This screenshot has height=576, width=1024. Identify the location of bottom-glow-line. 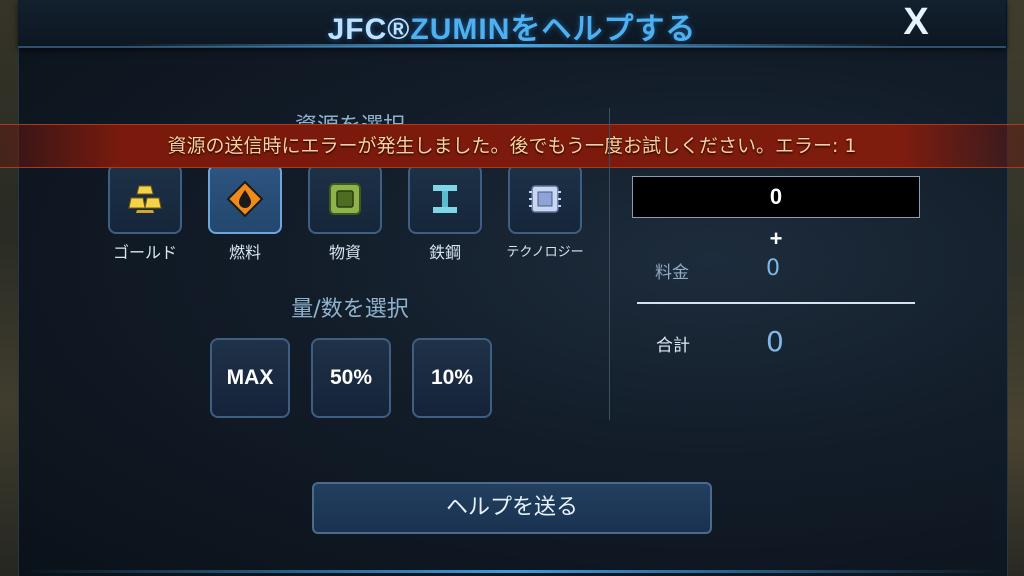
(512, 571).